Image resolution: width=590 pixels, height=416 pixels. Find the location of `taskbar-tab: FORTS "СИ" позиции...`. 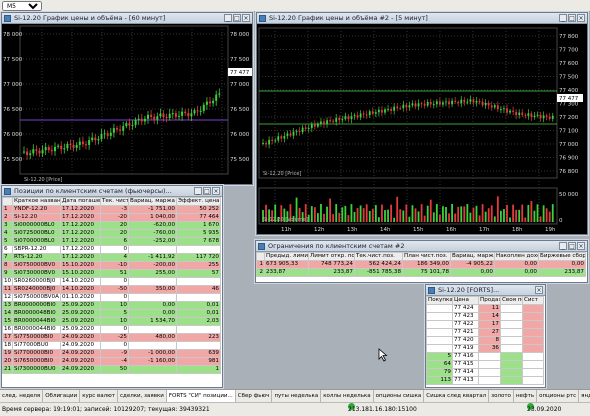

taskbar-tab: FORTS "СИ" позиции... is located at coordinates (201, 396).